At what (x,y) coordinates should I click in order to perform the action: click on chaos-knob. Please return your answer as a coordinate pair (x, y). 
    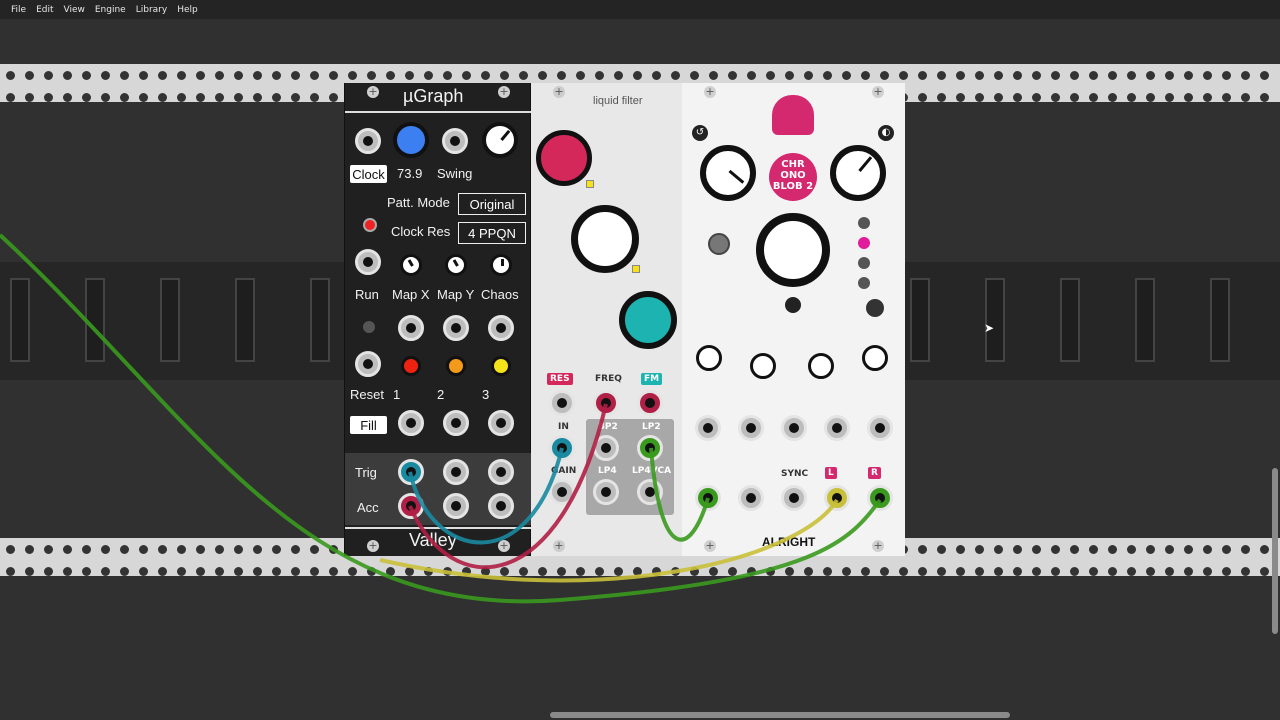
    Looking at the image, I should click on (501, 265).